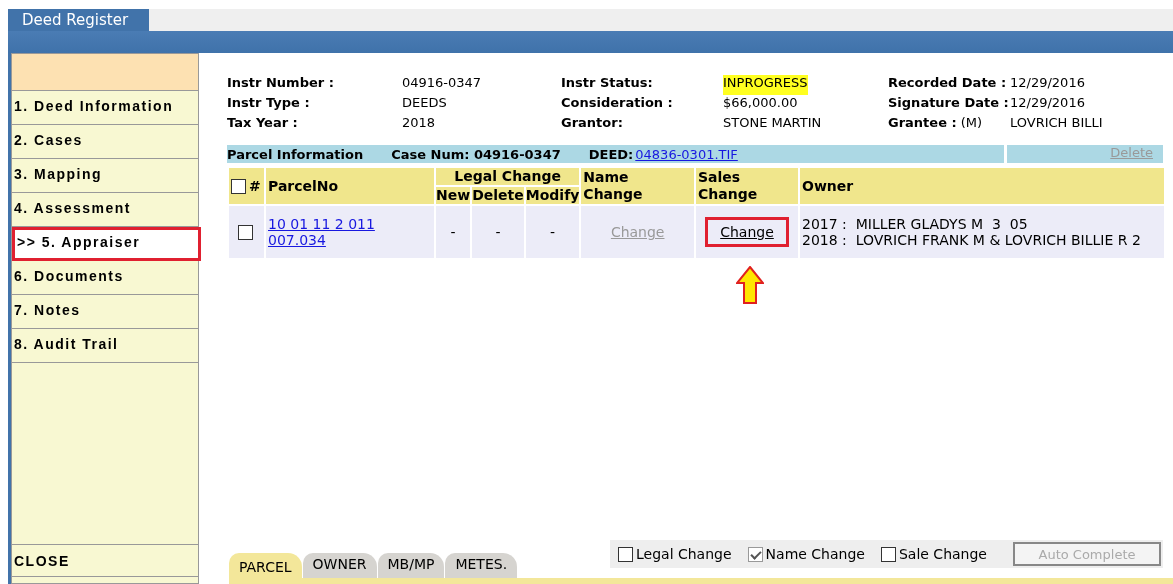 Image resolution: width=1173 pixels, height=584 pixels. Describe the element at coordinates (552, 195) in the screenshot. I see `header-cell: Modify` at that location.